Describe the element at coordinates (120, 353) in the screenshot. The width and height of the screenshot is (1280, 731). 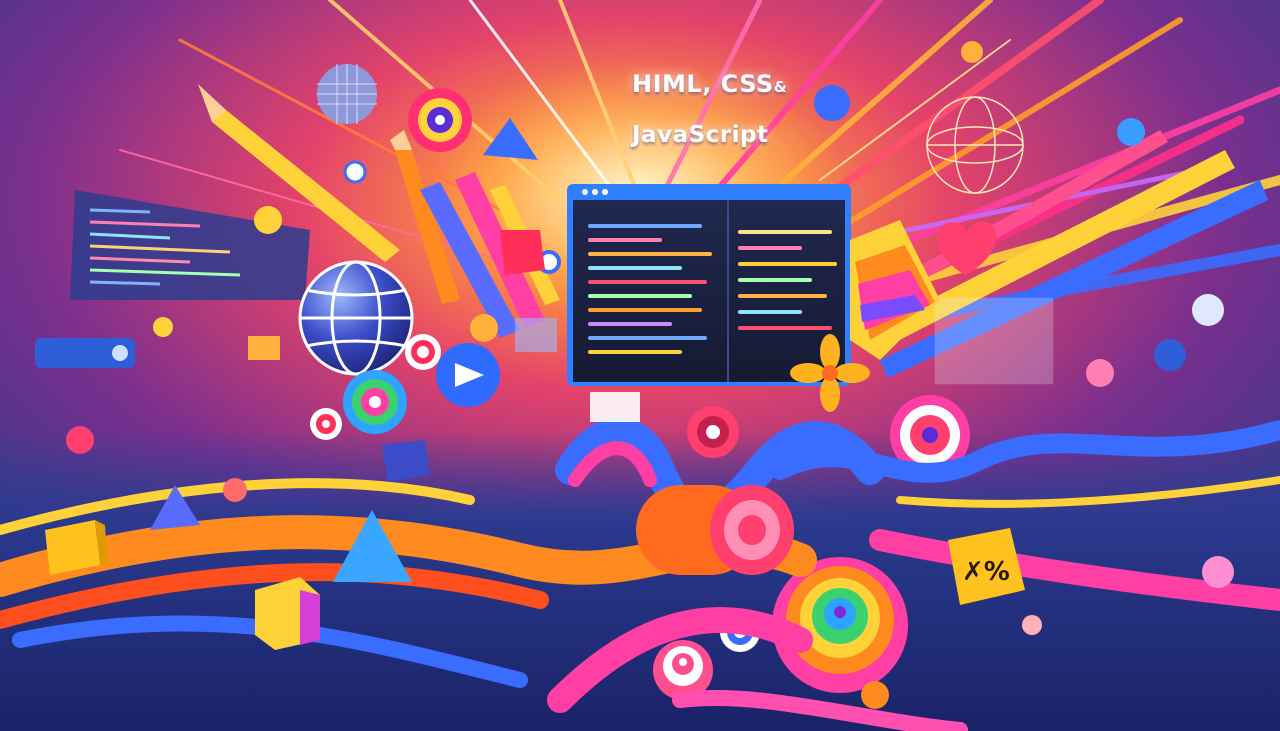
I see `search-icon` at that location.